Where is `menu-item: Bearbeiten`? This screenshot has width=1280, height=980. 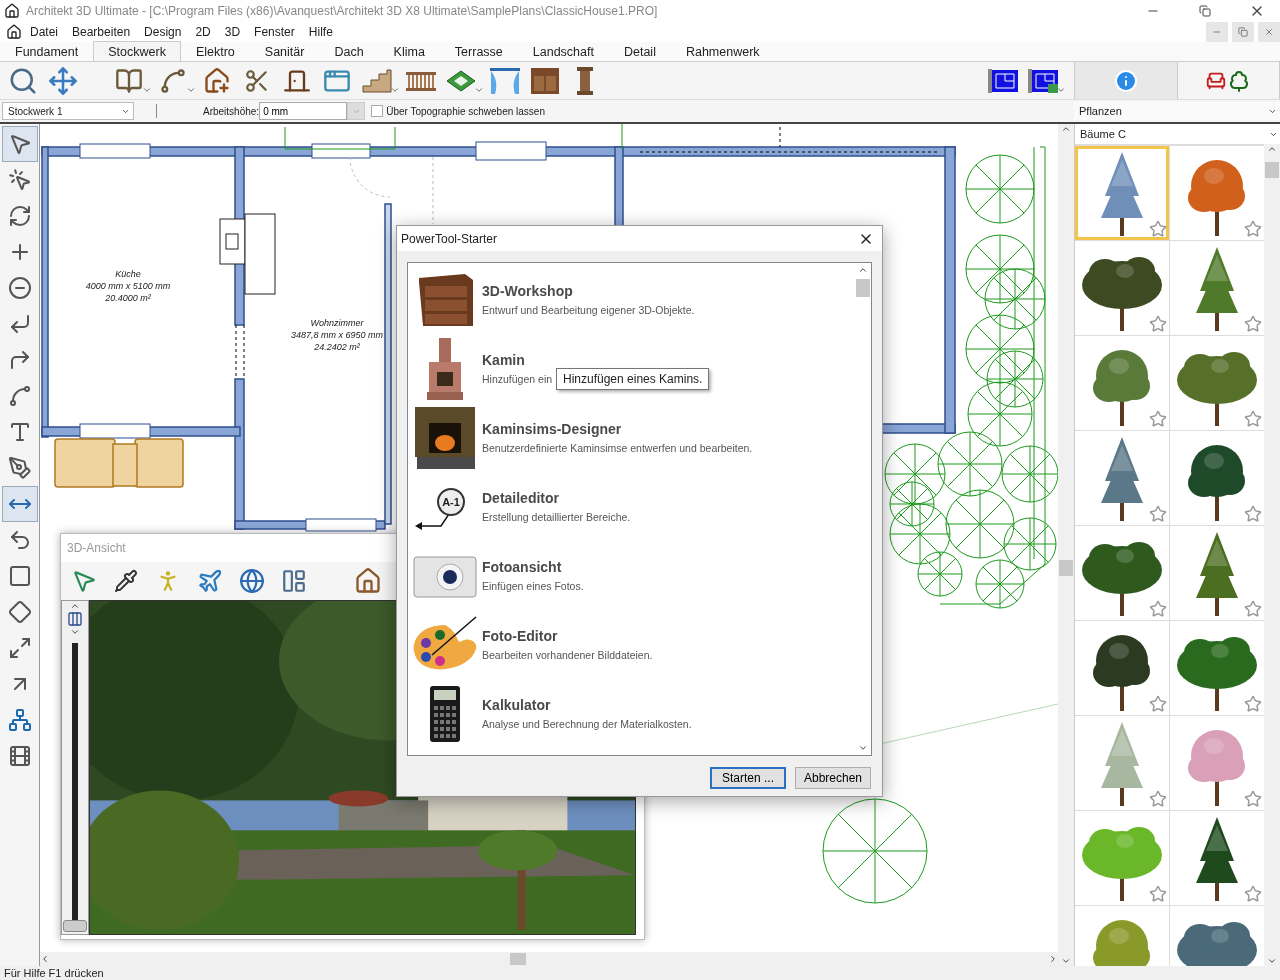
menu-item: Bearbeiten is located at coordinates (101, 32).